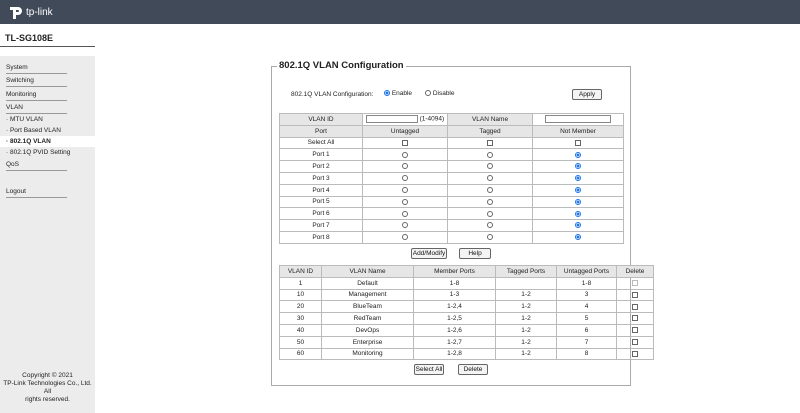 This screenshot has width=800, height=413. I want to click on col-vlan-id: VLAN ID, so click(300, 271).